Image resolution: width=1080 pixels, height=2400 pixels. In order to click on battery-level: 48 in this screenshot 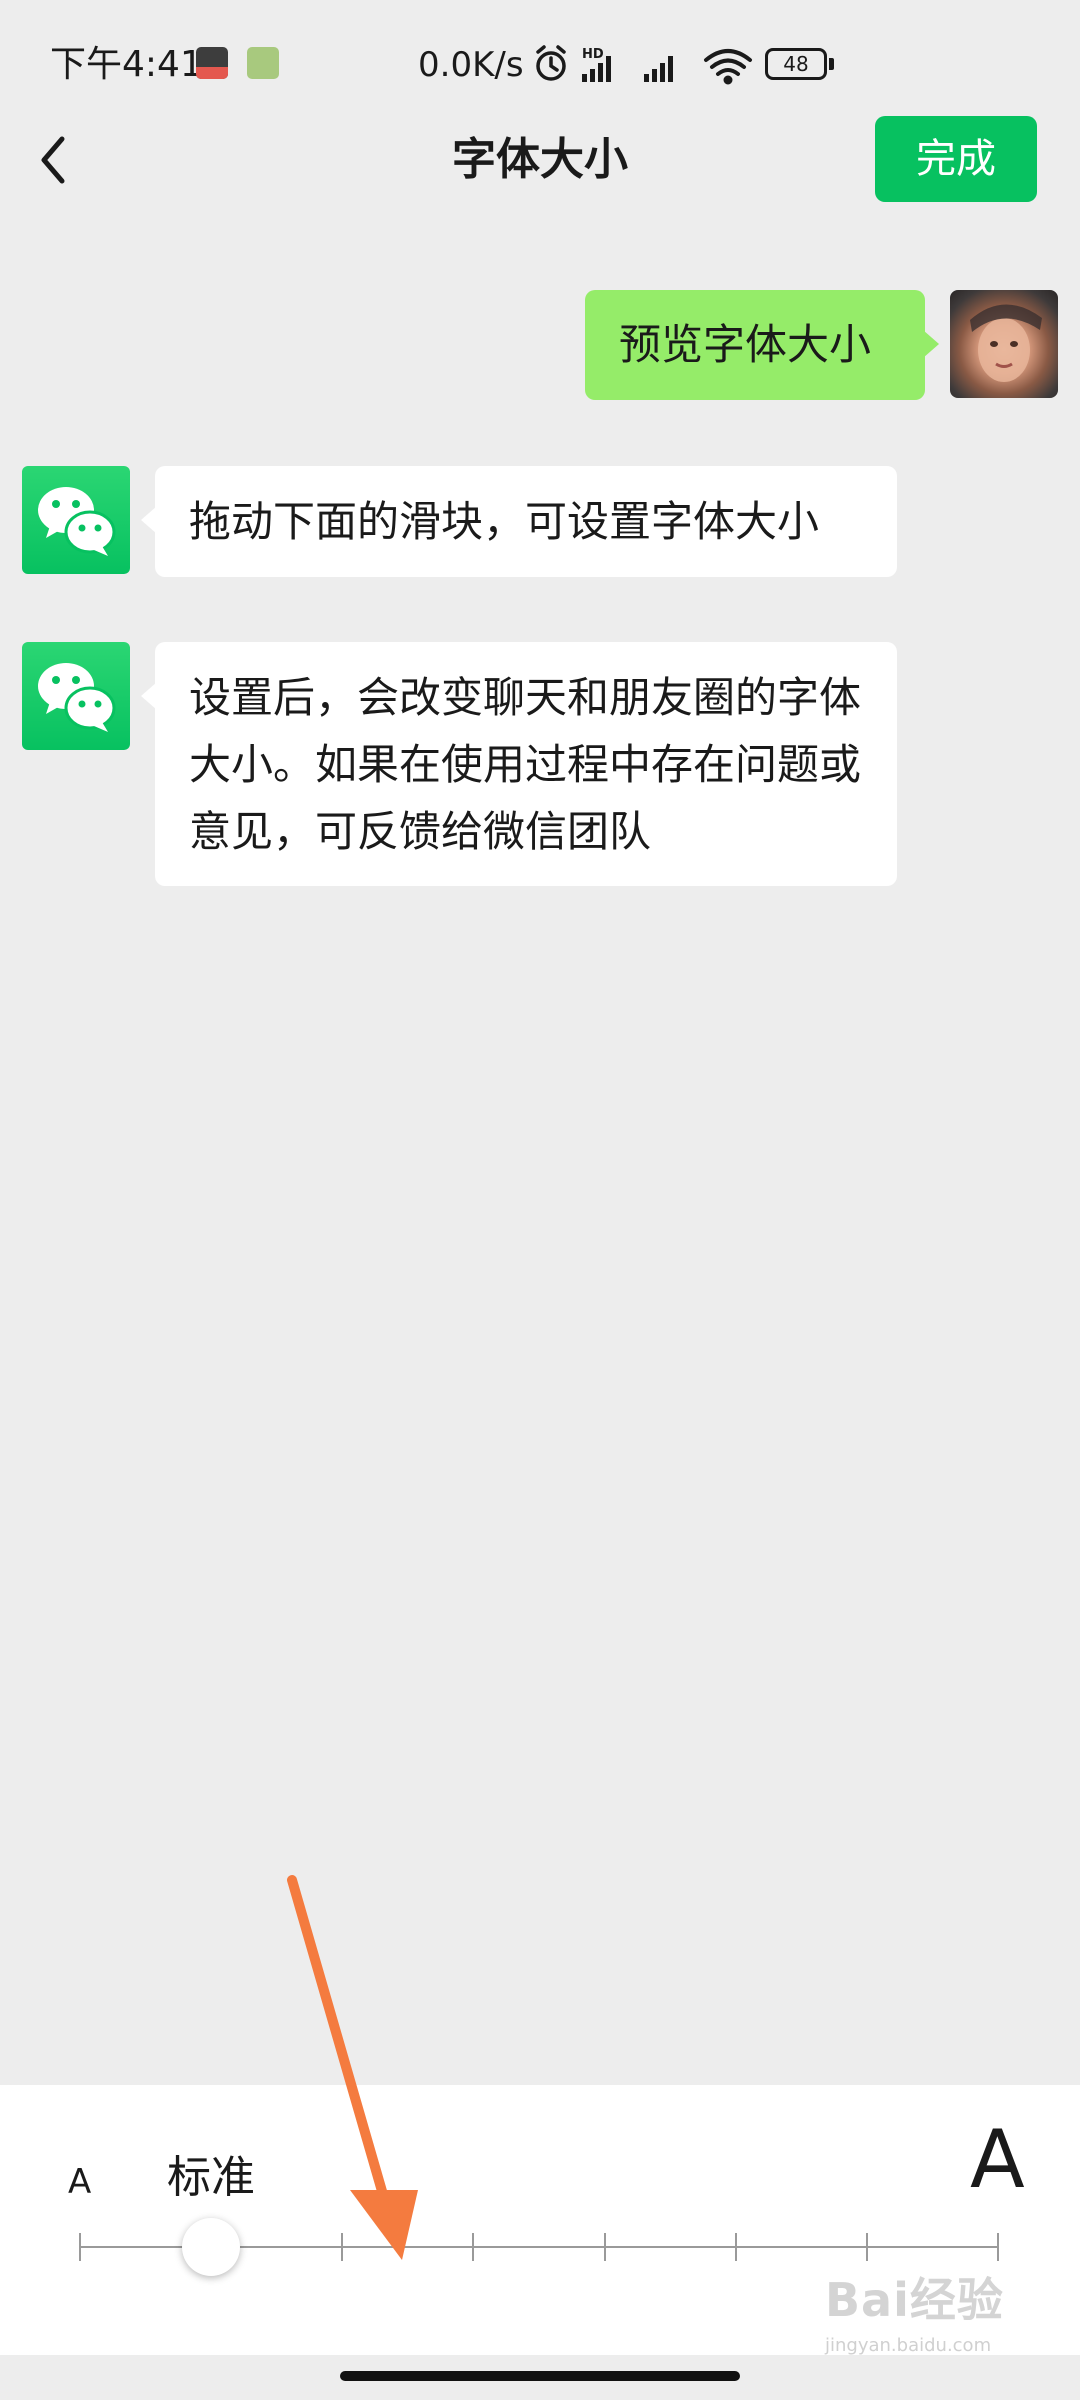, I will do `click(796, 64)`.